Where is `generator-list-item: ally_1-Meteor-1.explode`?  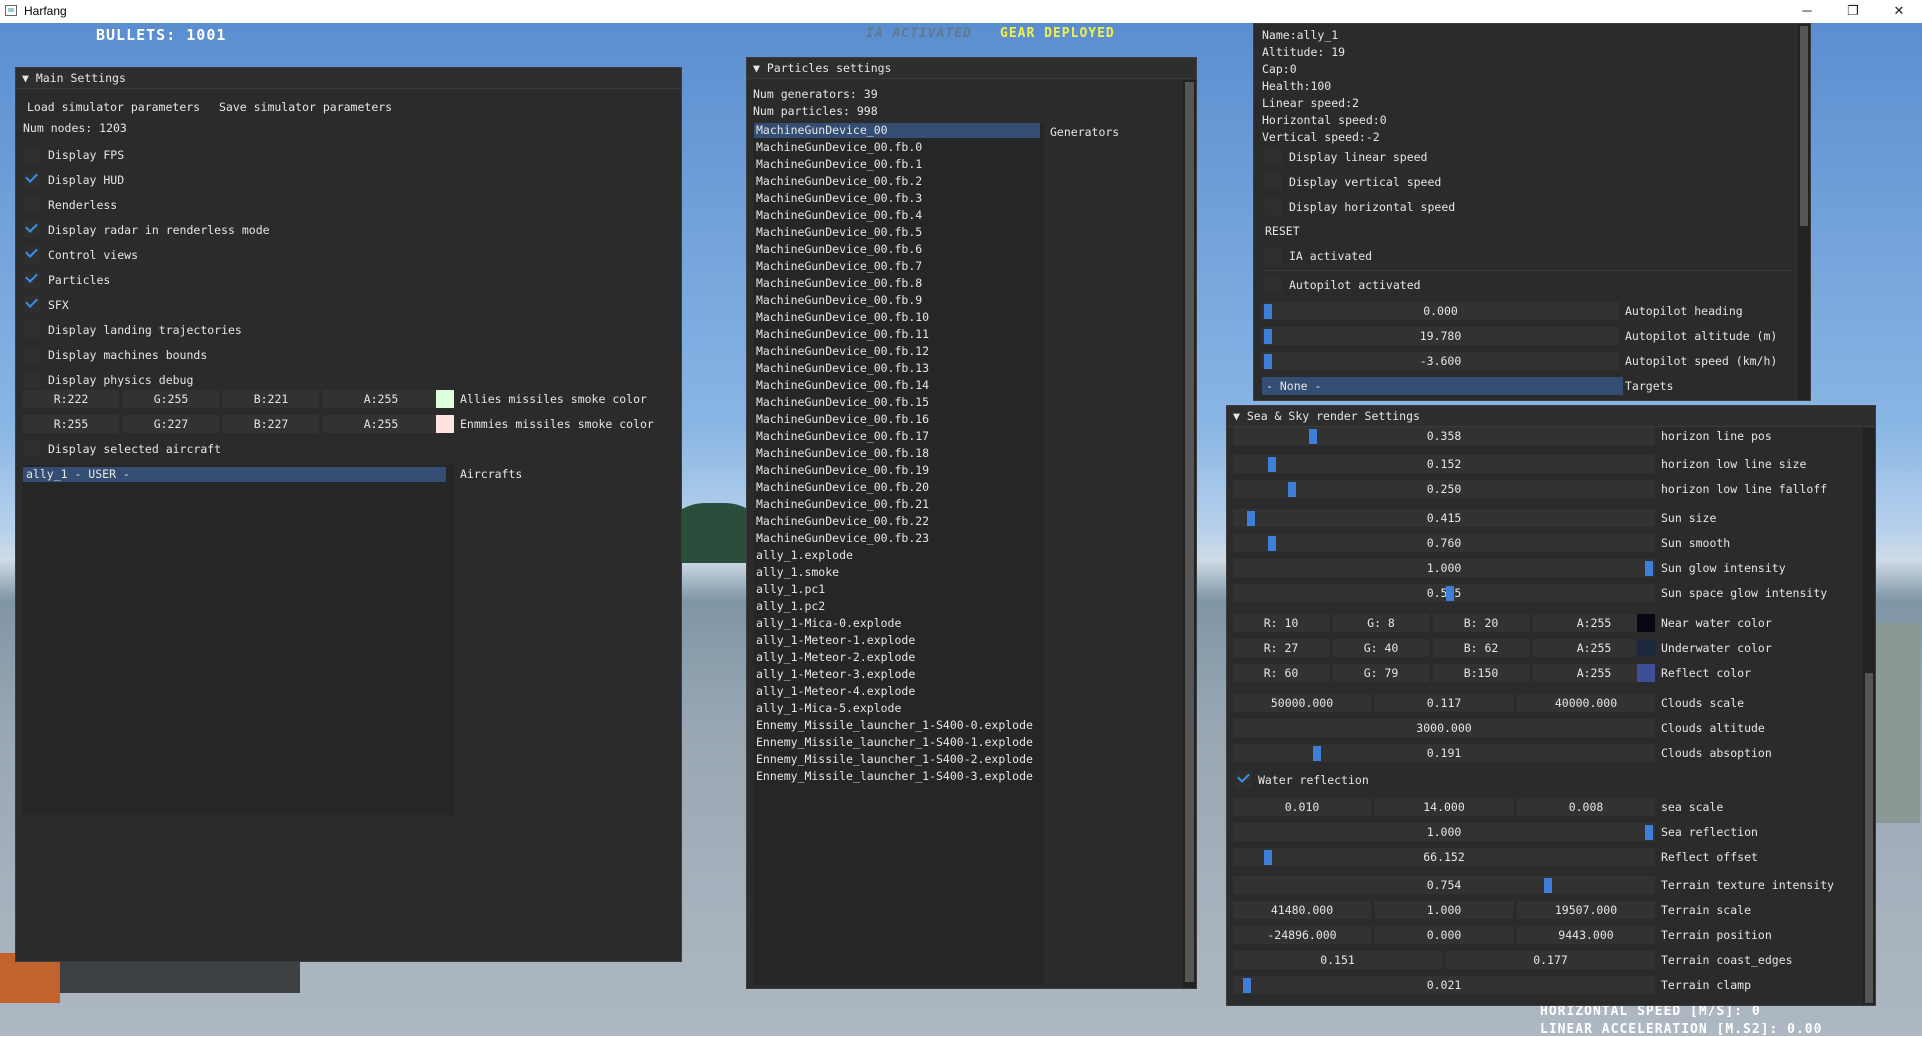
generator-list-item: ally_1-Meteor-1.explode is located at coordinates (834, 640).